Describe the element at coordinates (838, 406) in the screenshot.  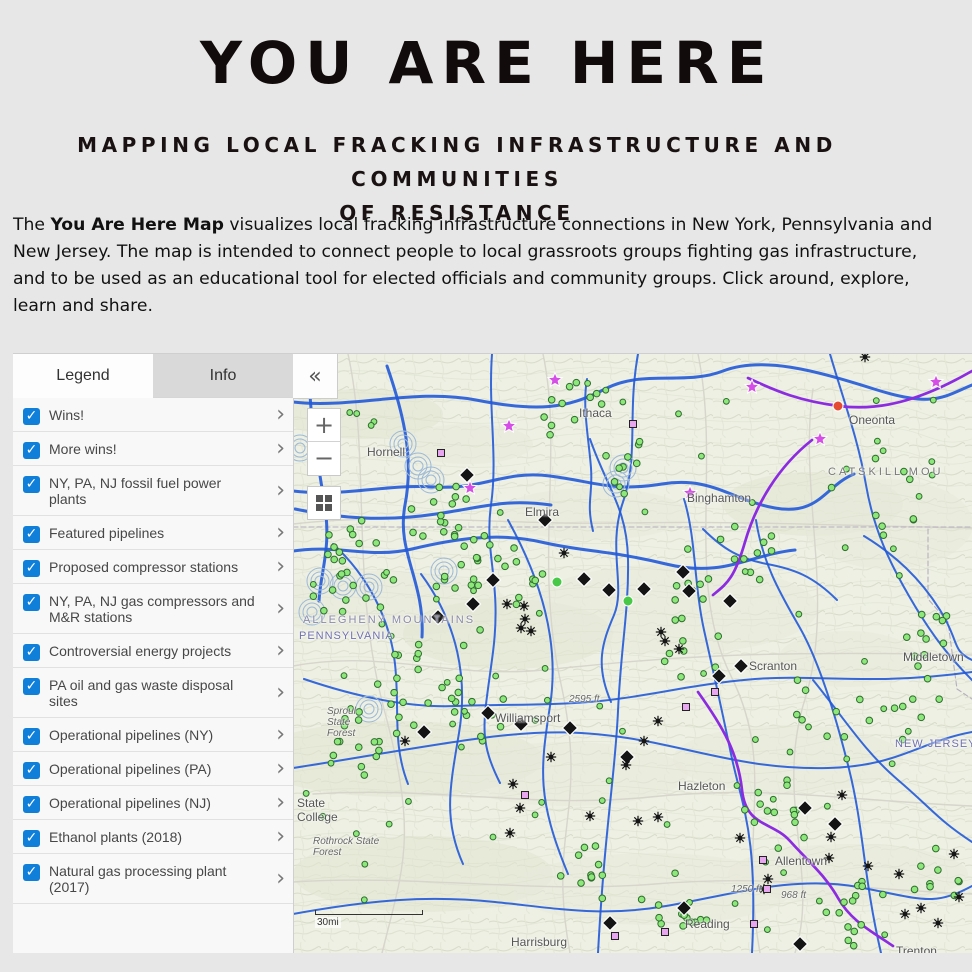
I see `highlight-point-marker` at that location.